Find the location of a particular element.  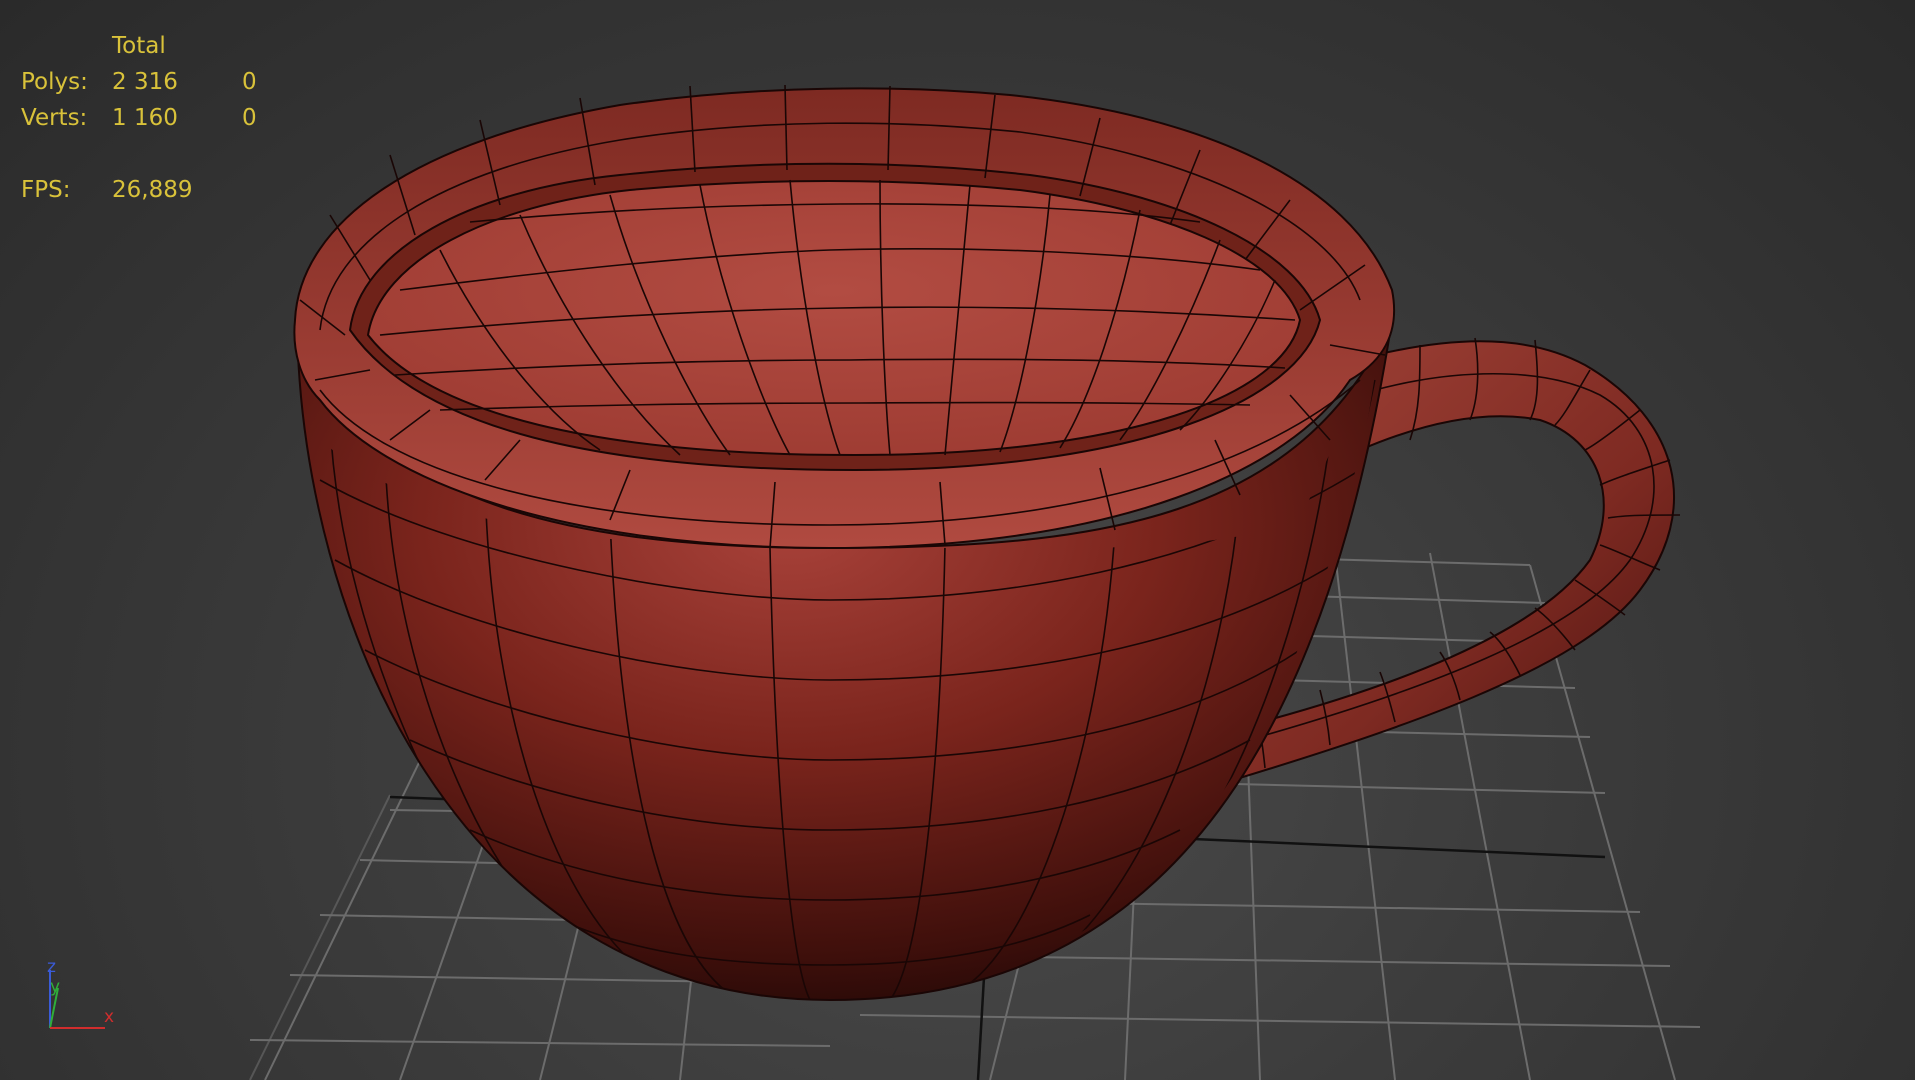

y-axis-label: y is located at coordinates (55, 987).